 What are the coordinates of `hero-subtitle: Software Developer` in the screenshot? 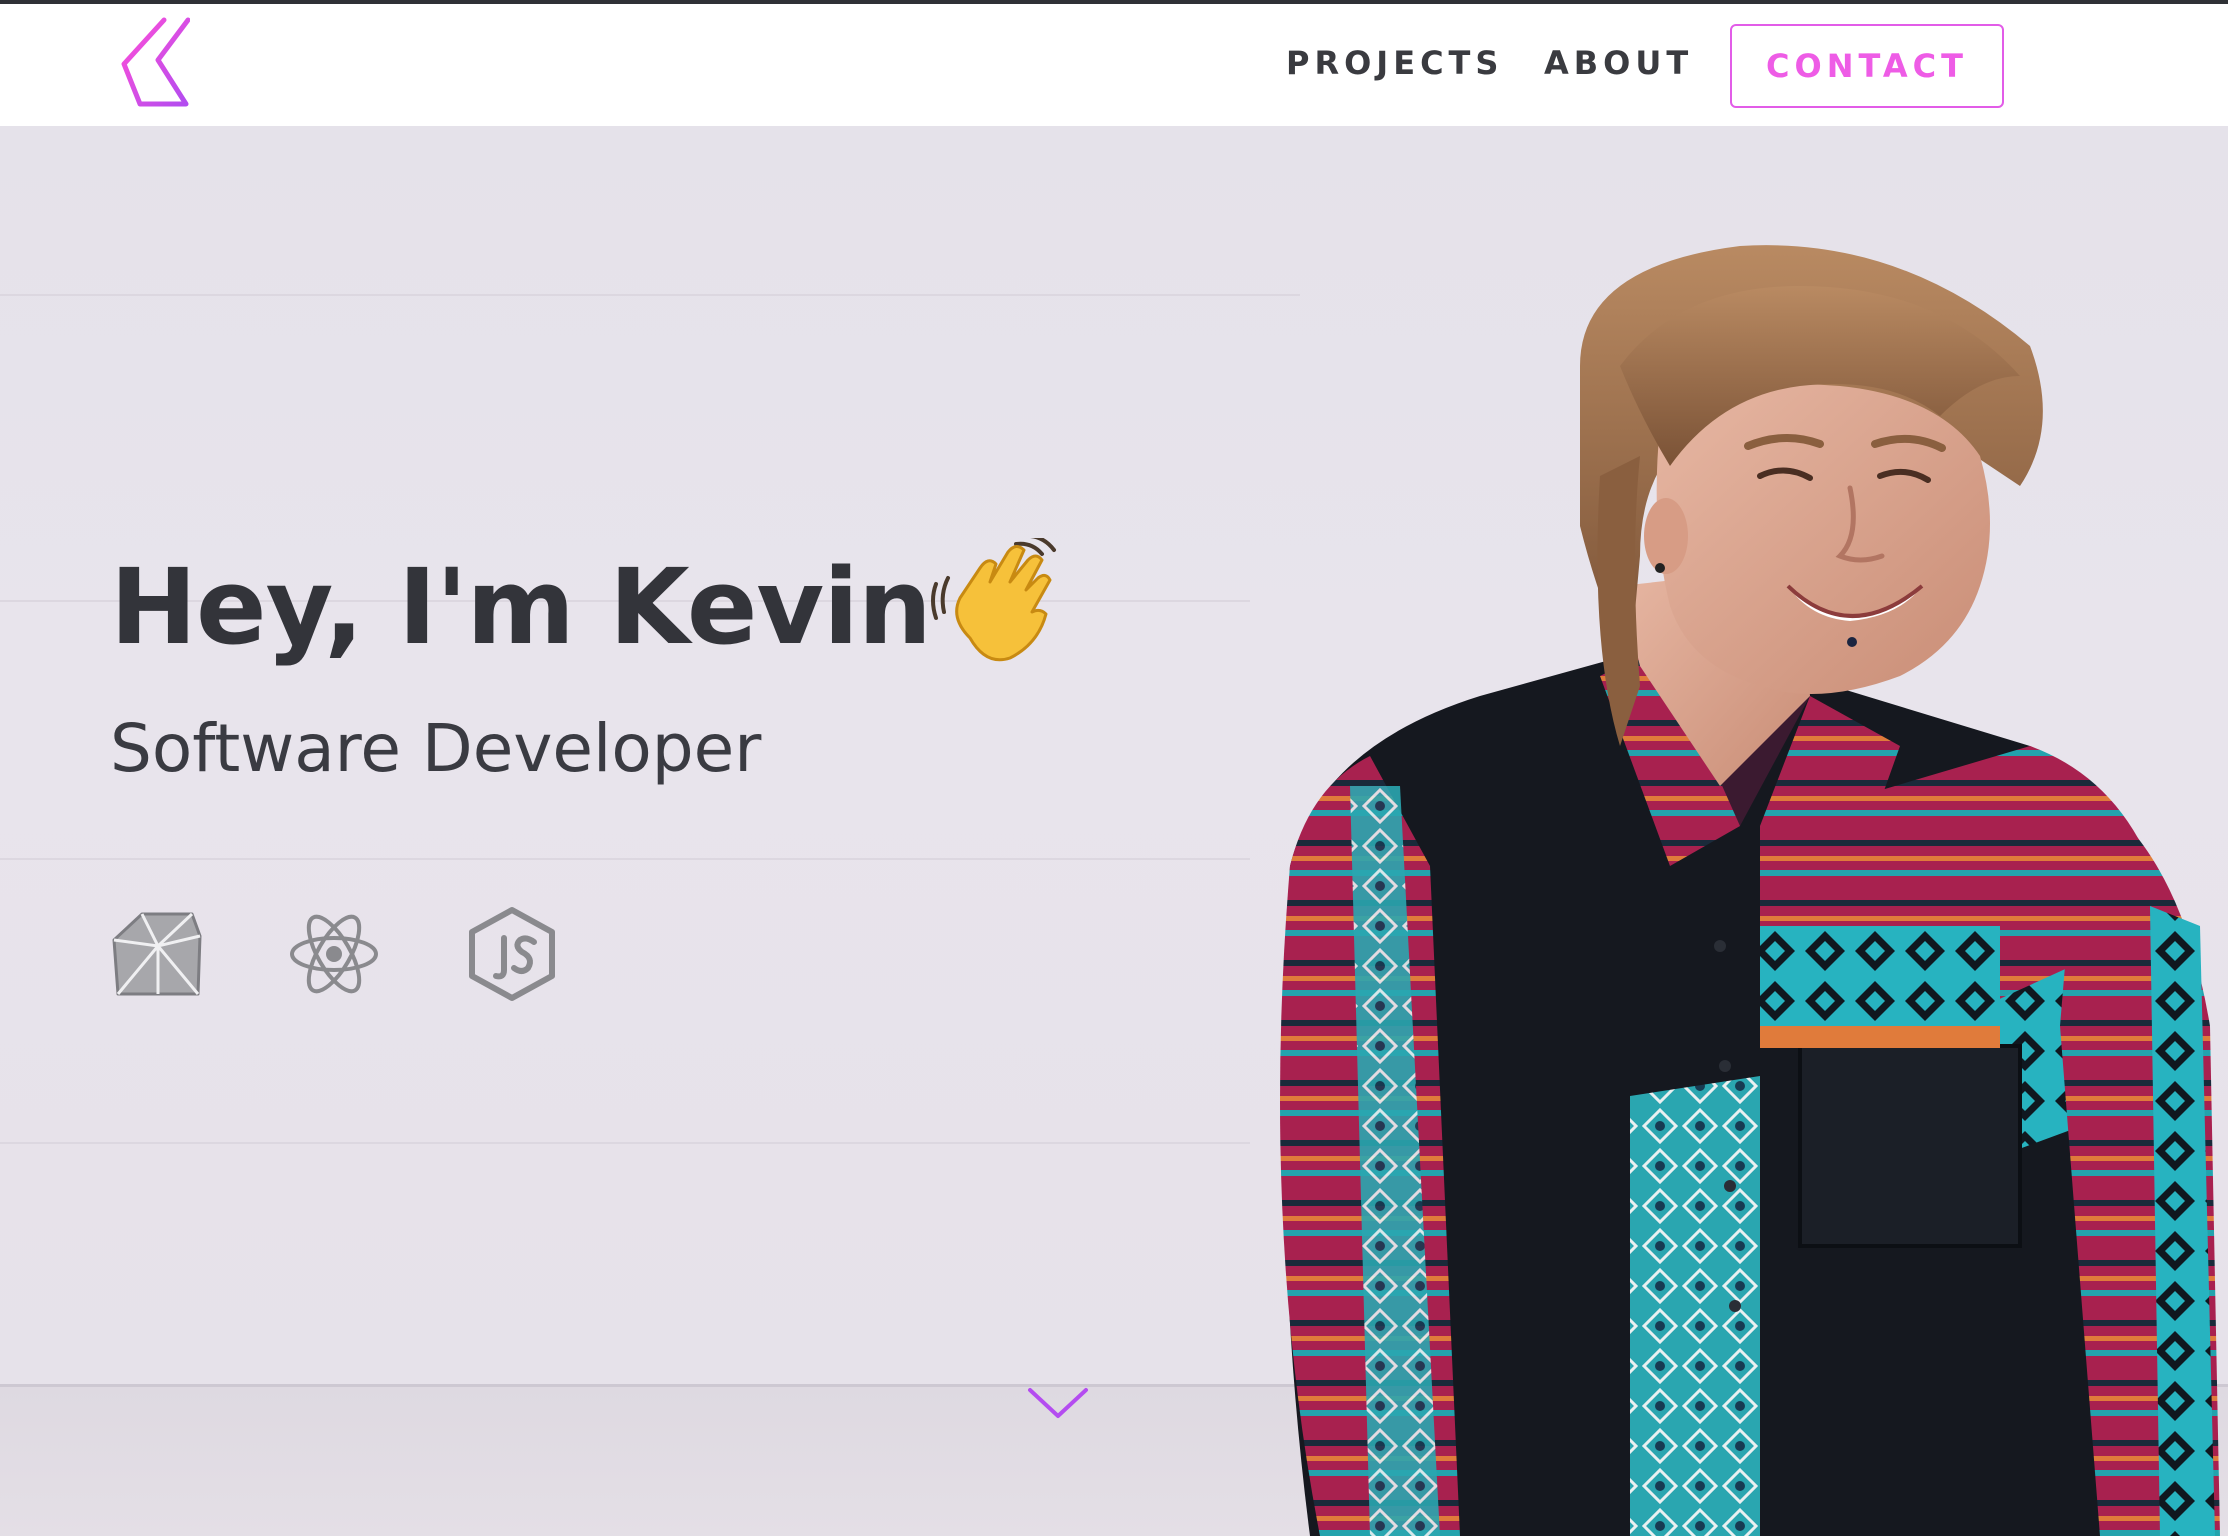 It's located at (436, 748).